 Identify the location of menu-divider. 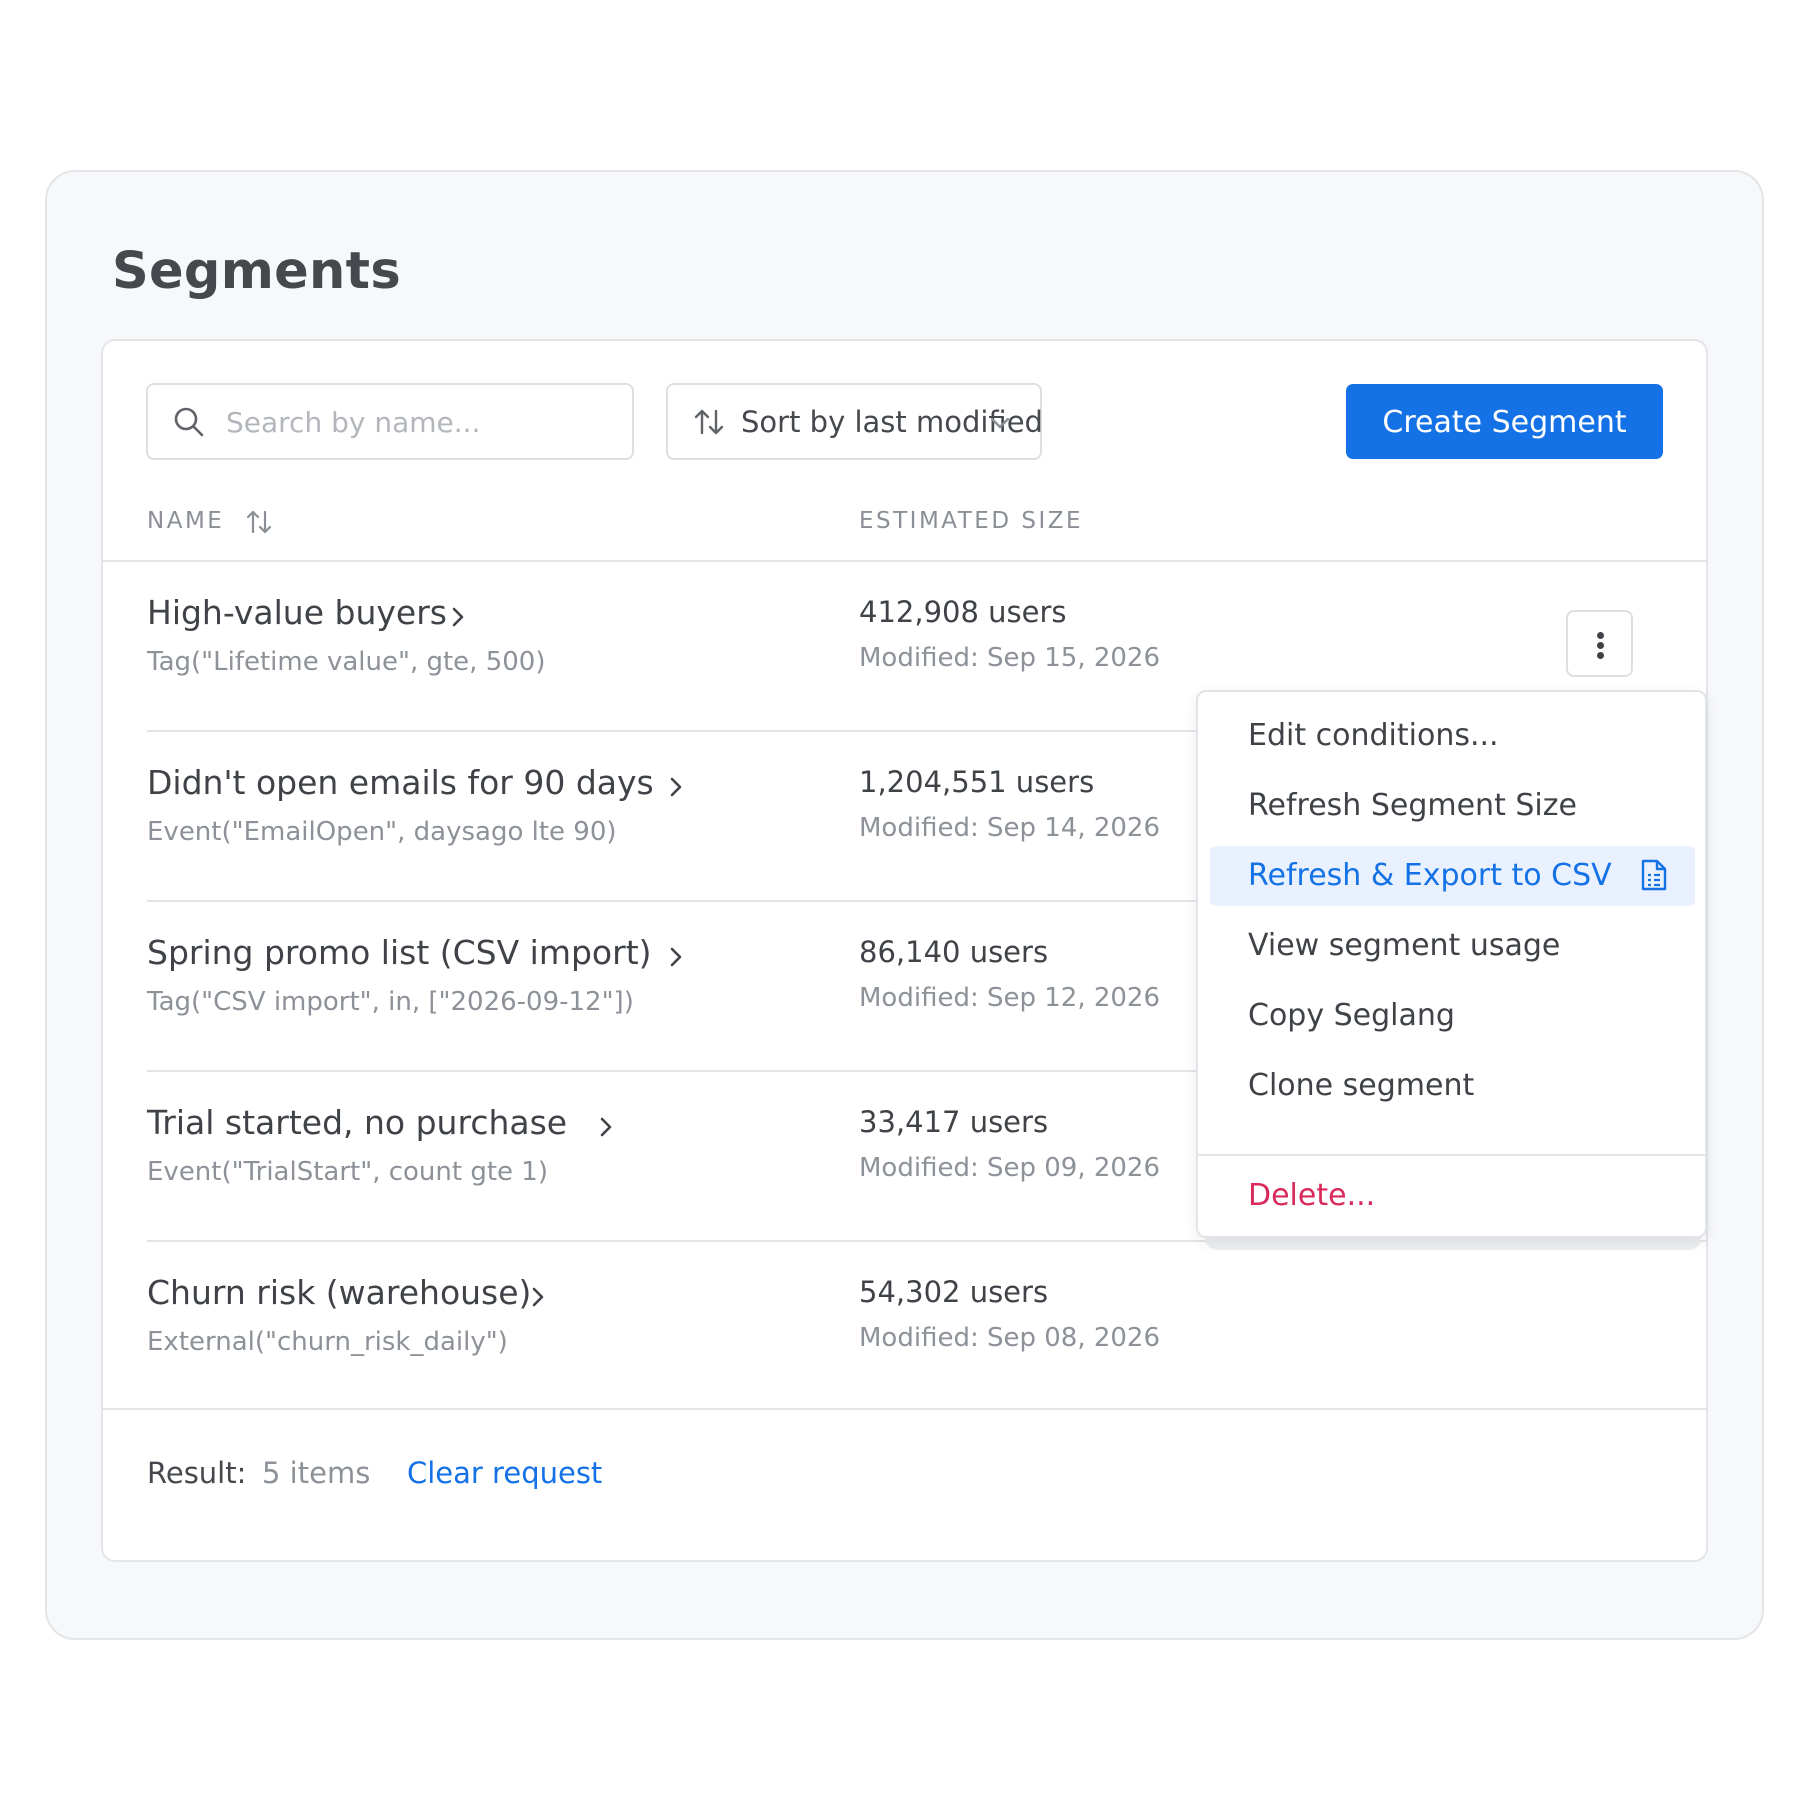
(1451, 1155).